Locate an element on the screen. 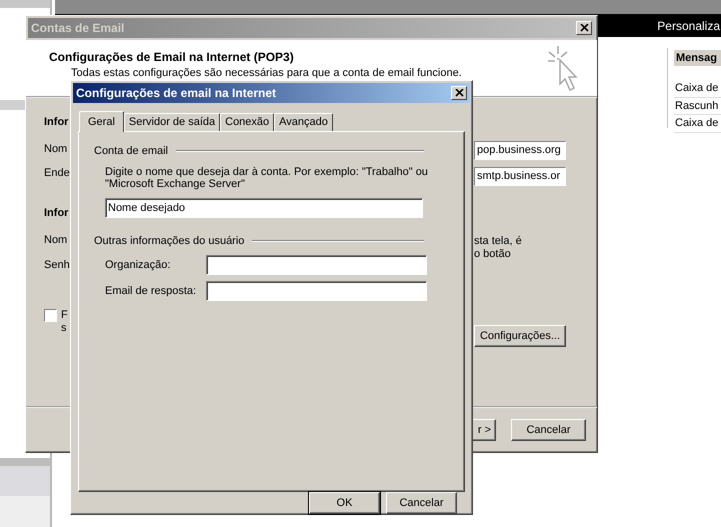 The image size is (721, 527). field-label: Organização: is located at coordinates (138, 264).